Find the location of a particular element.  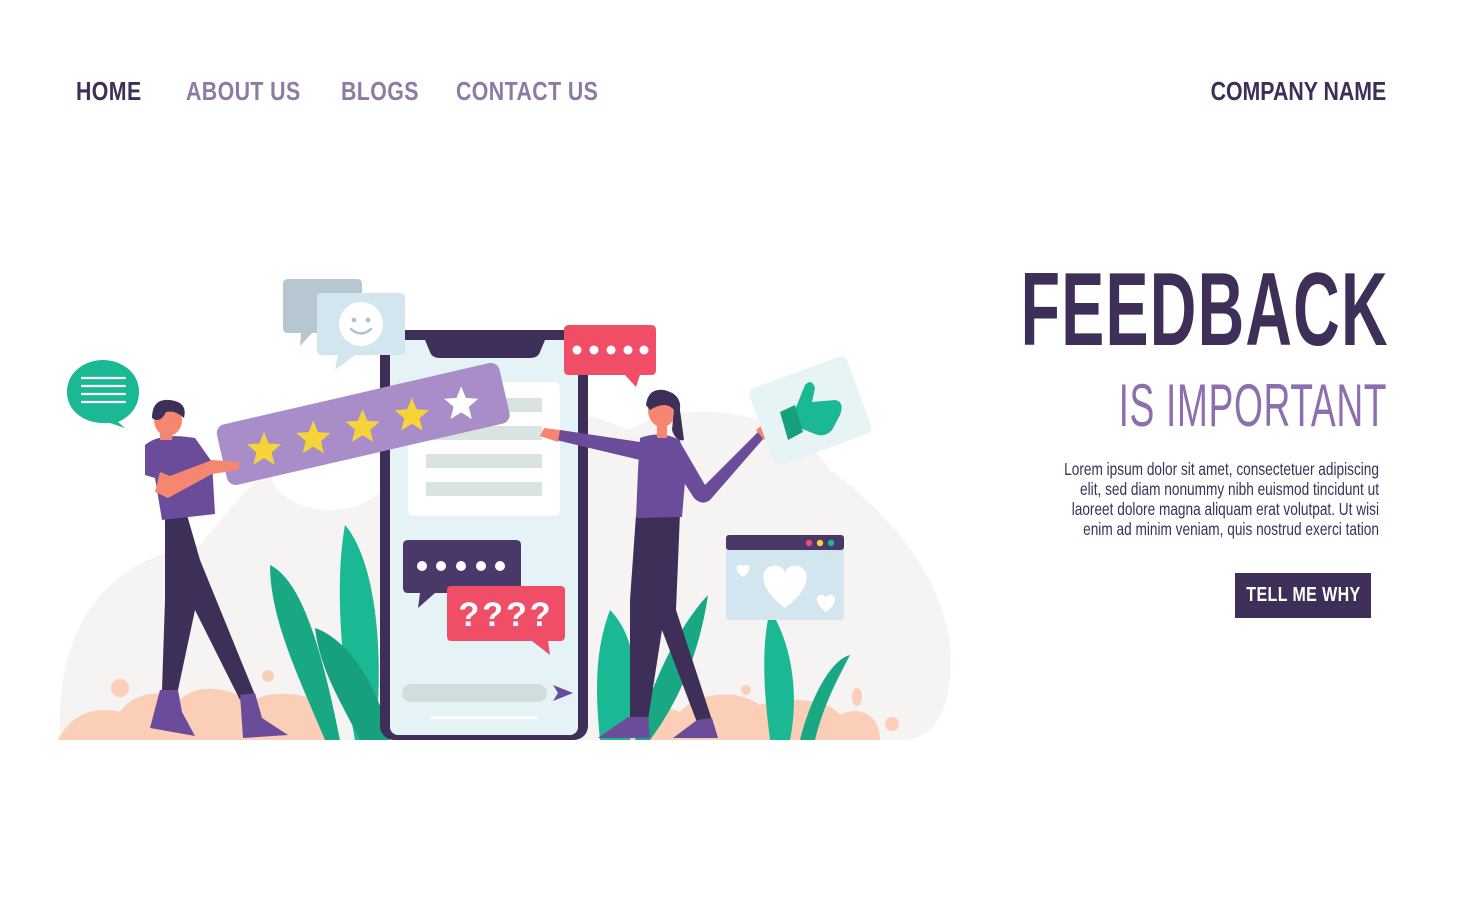

question-bubble-text: ???? is located at coordinates (505, 615).